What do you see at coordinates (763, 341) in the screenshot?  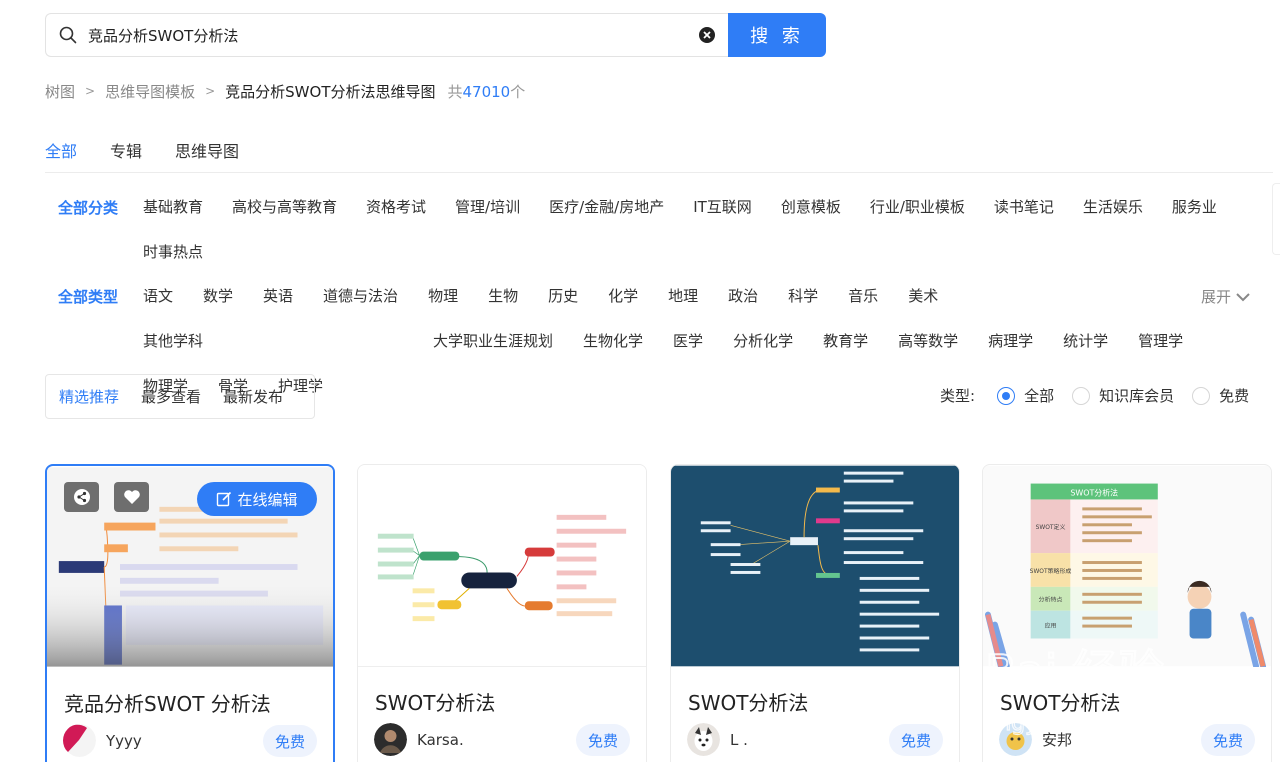 I see `type-item: 分析化学` at bounding box center [763, 341].